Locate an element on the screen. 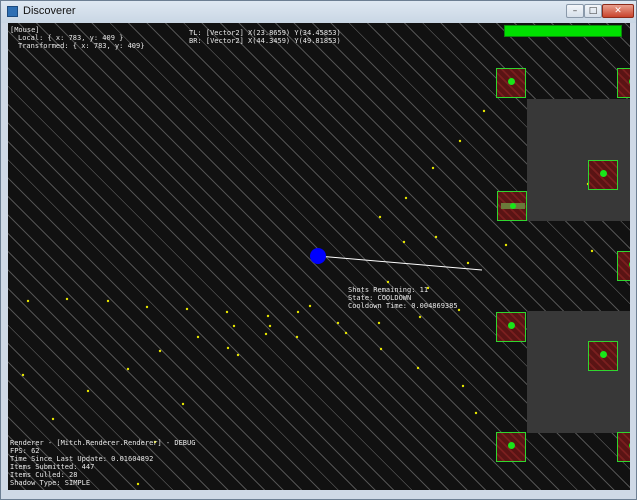  mouse-local: Local: { x: 783, y: 409 } is located at coordinates (71, 38).